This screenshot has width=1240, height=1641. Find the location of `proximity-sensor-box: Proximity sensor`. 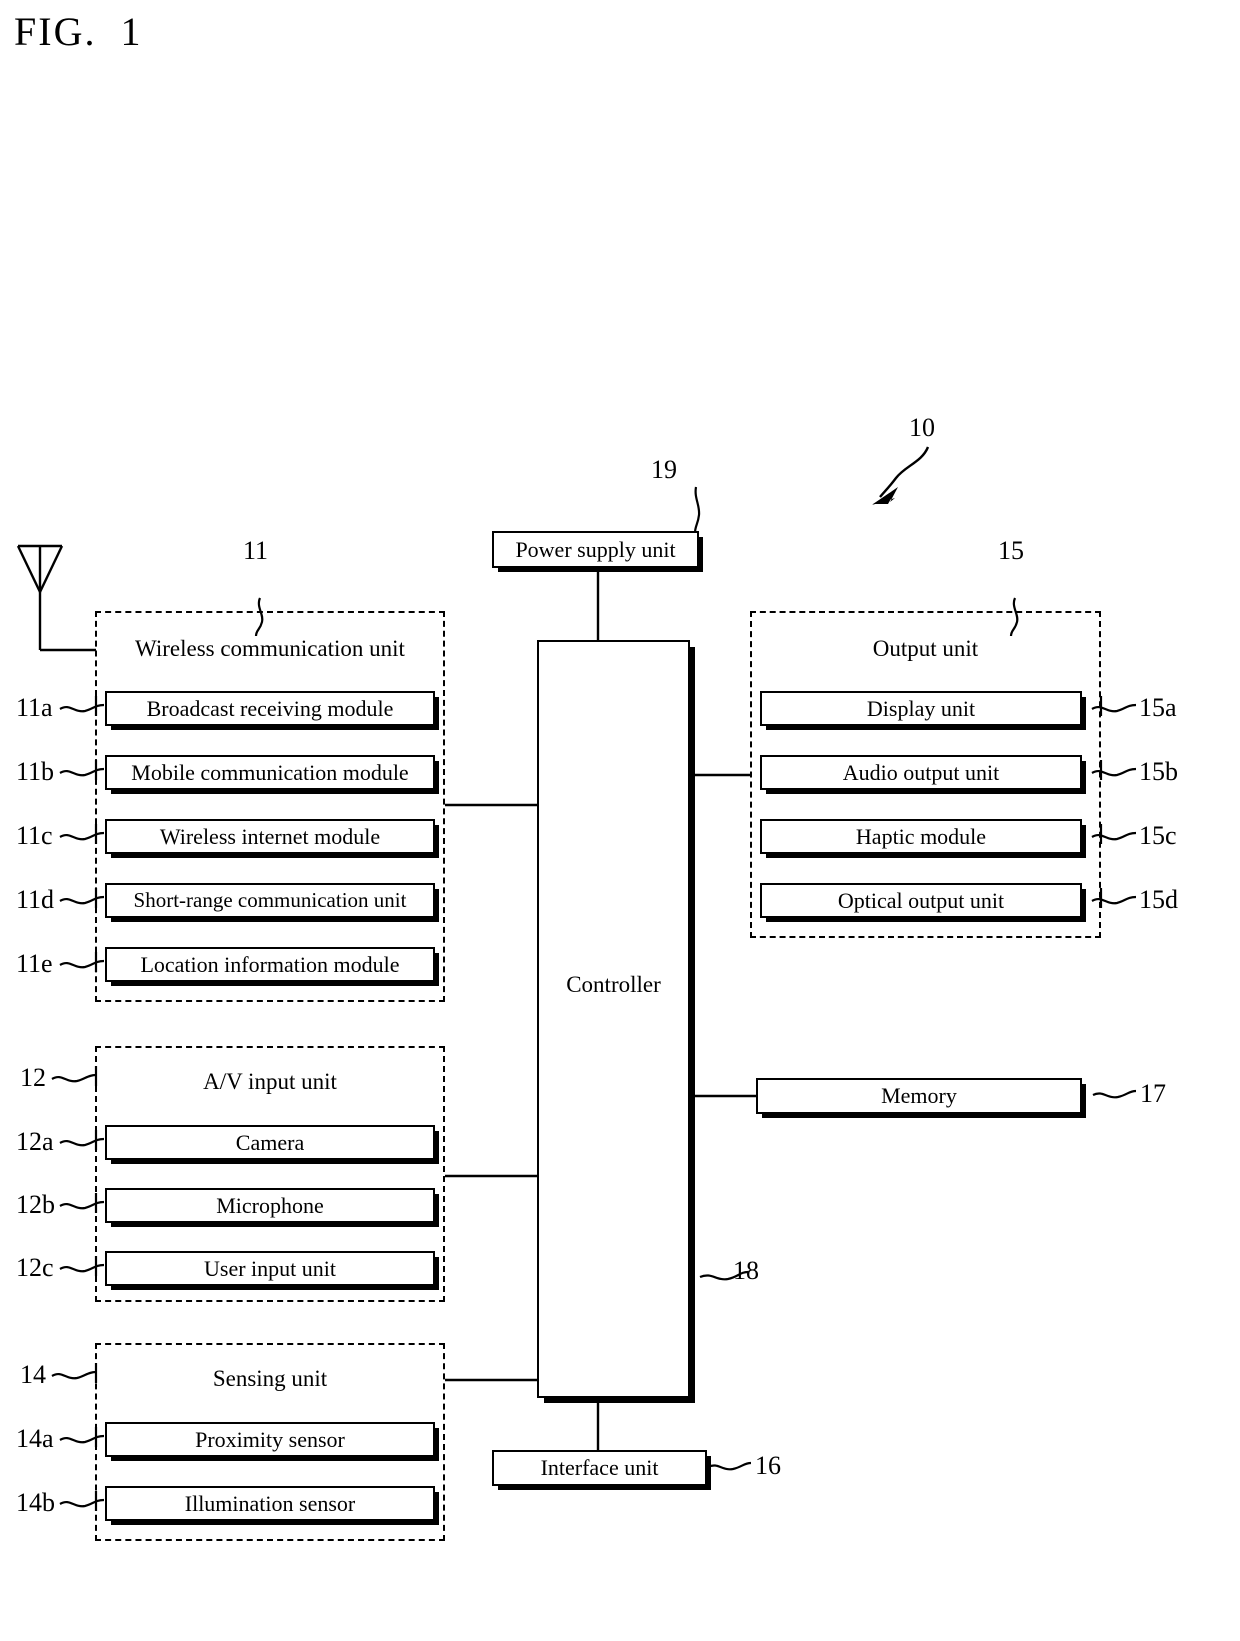

proximity-sensor-box: Proximity sensor is located at coordinates (270, 1439).